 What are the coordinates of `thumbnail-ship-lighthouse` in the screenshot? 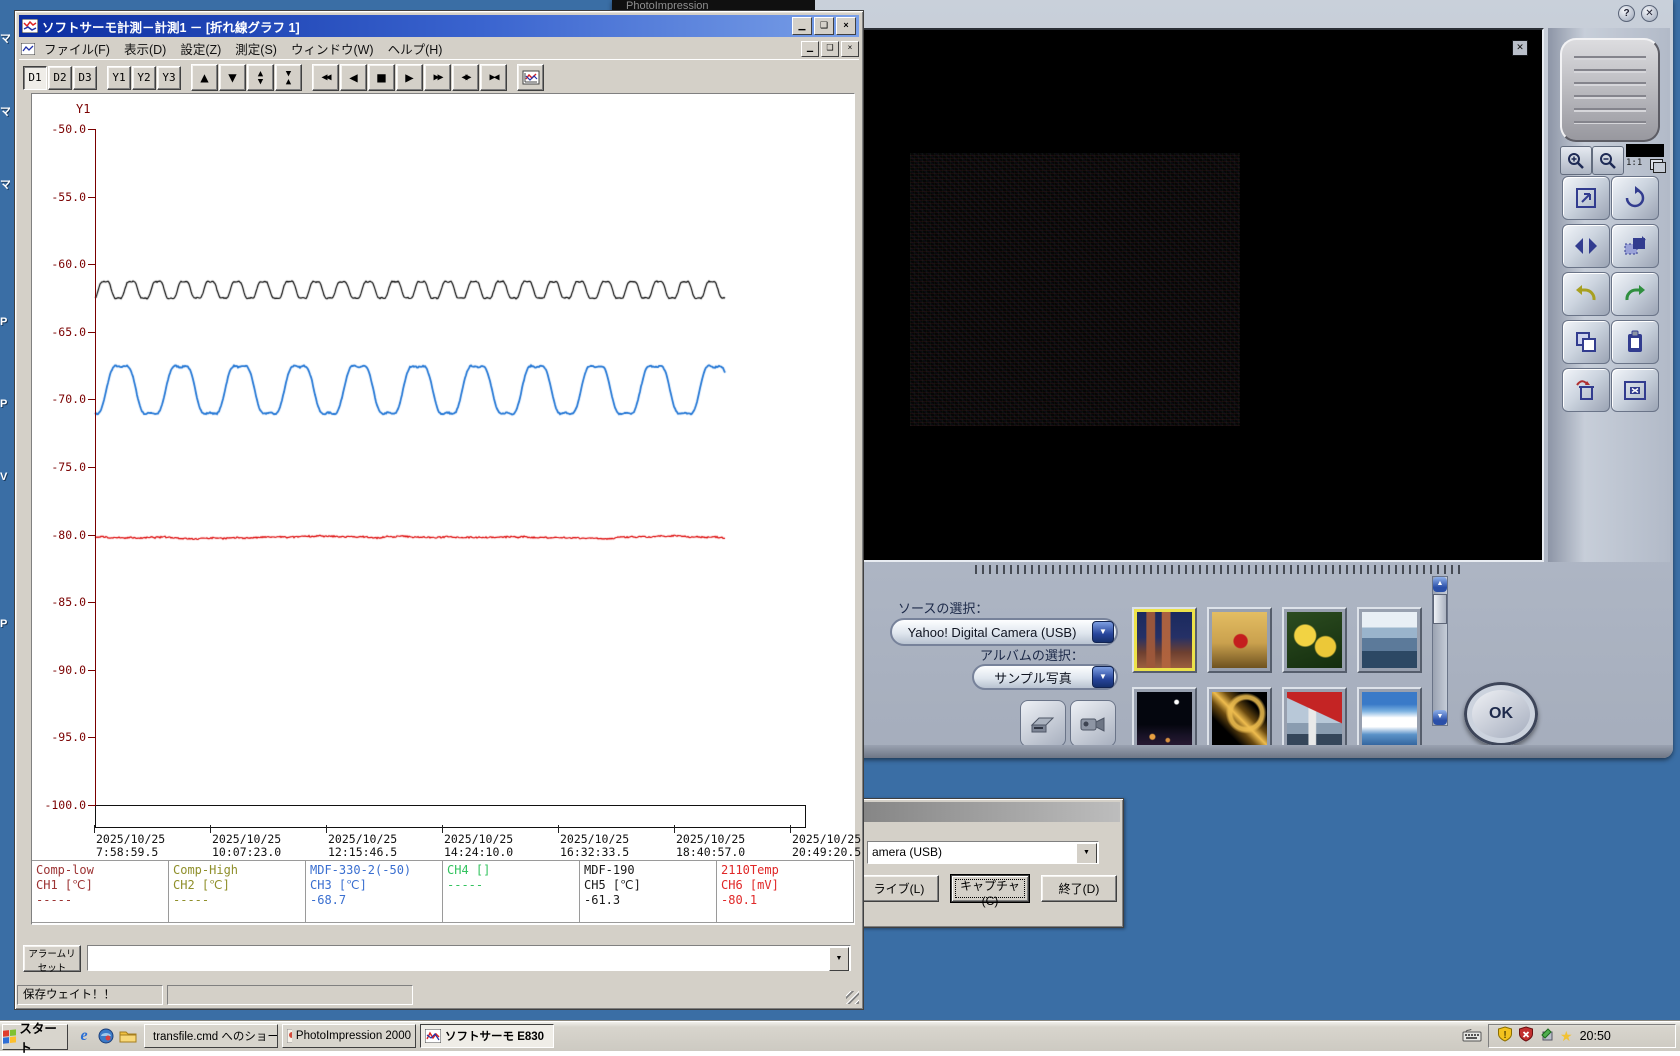 It's located at (1314, 720).